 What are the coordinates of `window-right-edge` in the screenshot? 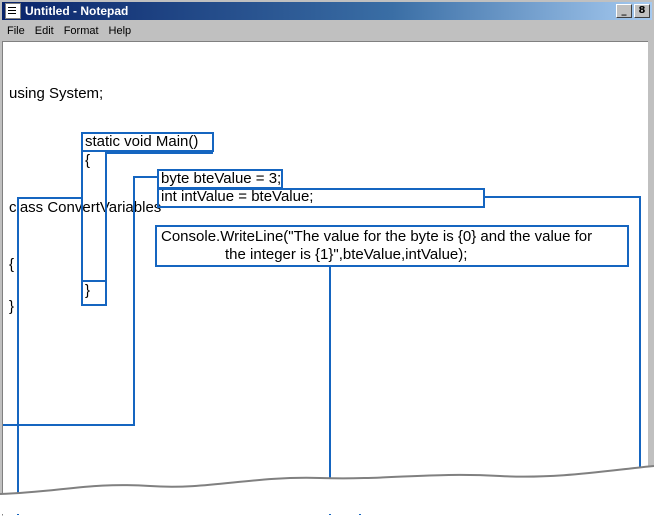 It's located at (651, 261).